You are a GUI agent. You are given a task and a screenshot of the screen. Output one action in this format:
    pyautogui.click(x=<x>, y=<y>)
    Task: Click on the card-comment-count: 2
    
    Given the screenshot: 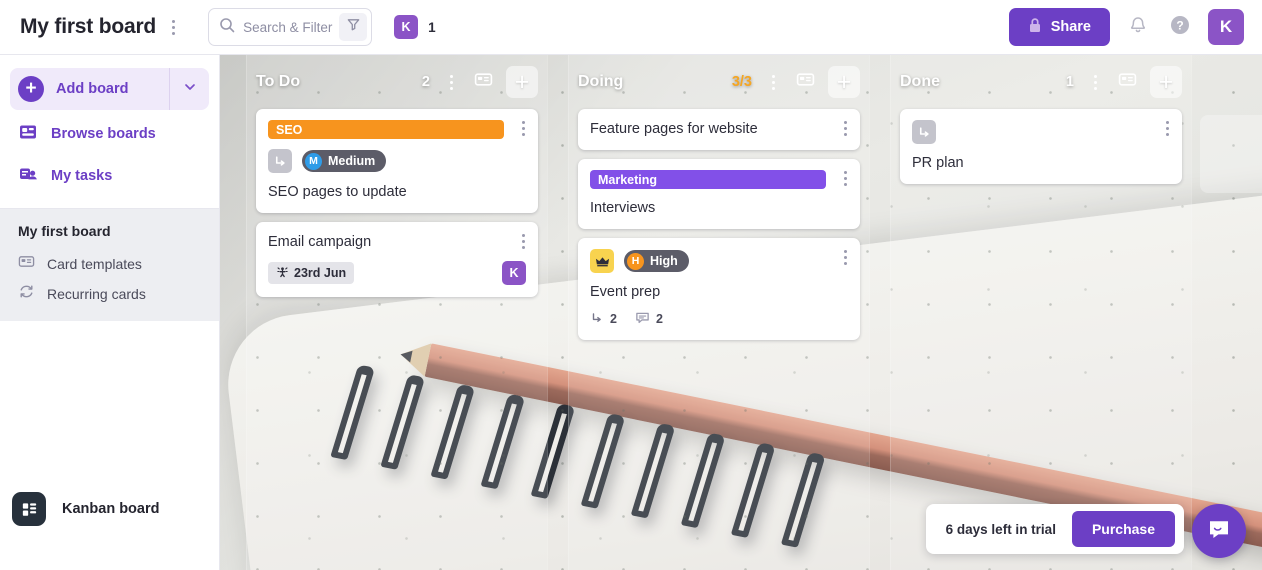 What is the action you would take?
    pyautogui.click(x=649, y=319)
    